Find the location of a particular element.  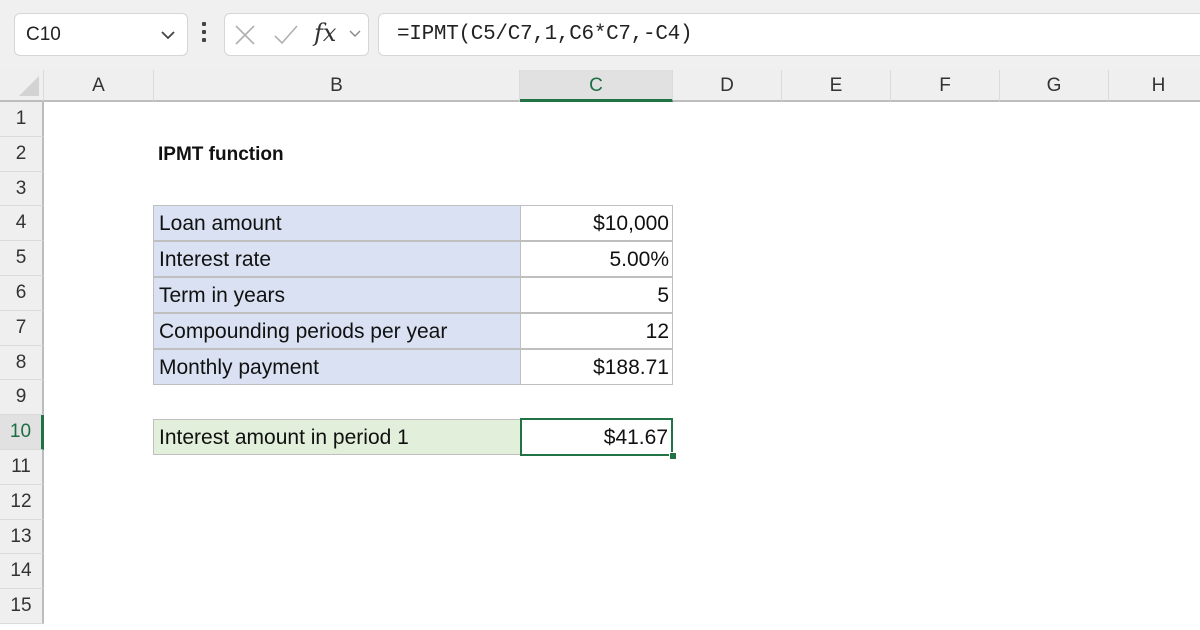

more-options-icon is located at coordinates (204, 35).